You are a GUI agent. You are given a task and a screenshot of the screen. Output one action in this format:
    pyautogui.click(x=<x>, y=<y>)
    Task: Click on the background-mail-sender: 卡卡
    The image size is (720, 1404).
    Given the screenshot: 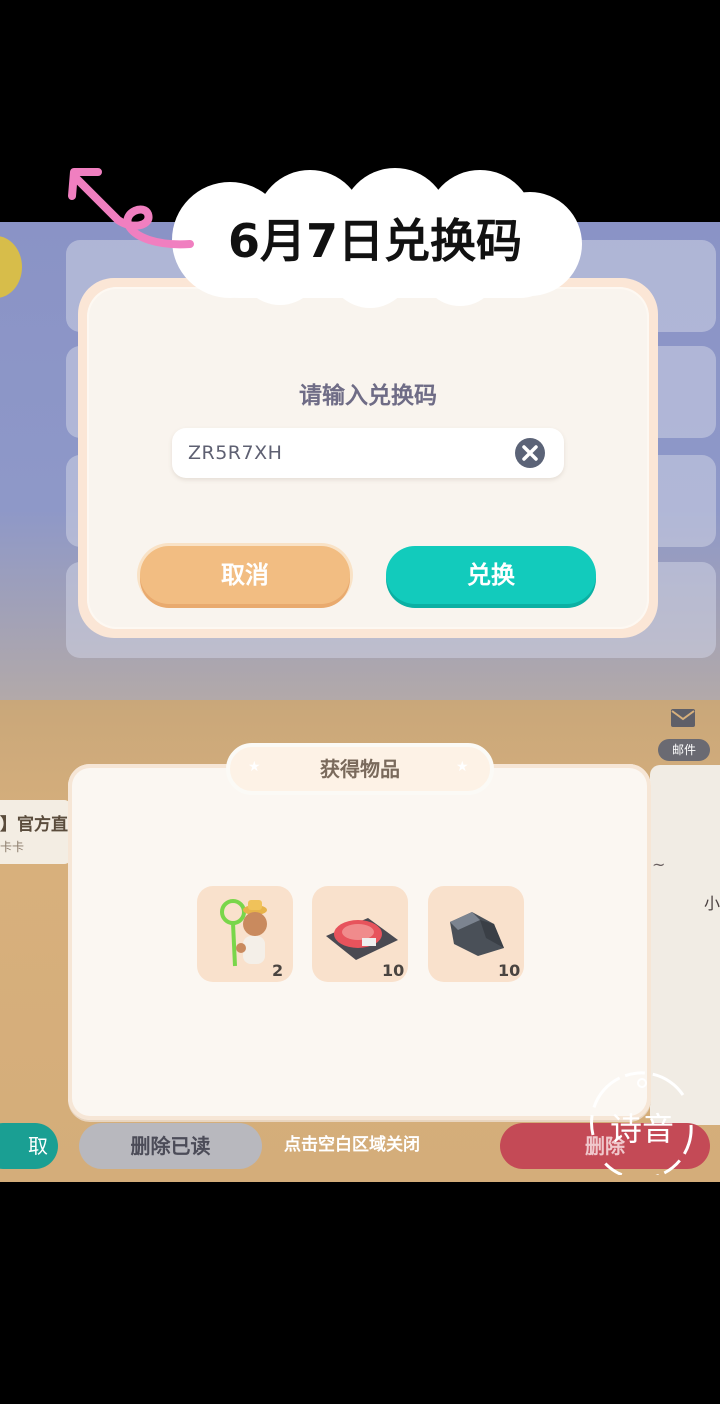 What is the action you would take?
    pyautogui.click(x=12, y=847)
    